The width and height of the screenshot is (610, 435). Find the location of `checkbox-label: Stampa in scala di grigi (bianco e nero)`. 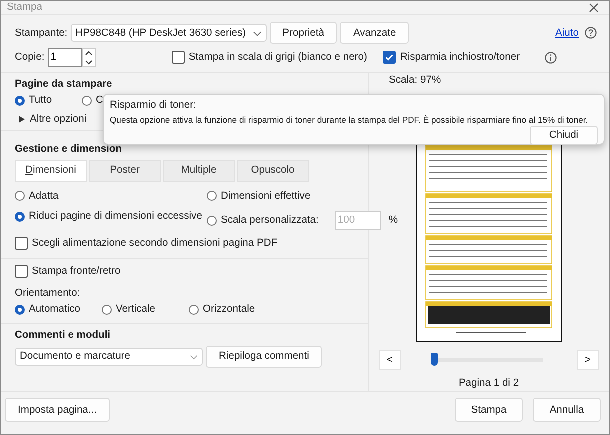

checkbox-label: Stampa in scala di grigi (bianco e nero) is located at coordinates (278, 57).